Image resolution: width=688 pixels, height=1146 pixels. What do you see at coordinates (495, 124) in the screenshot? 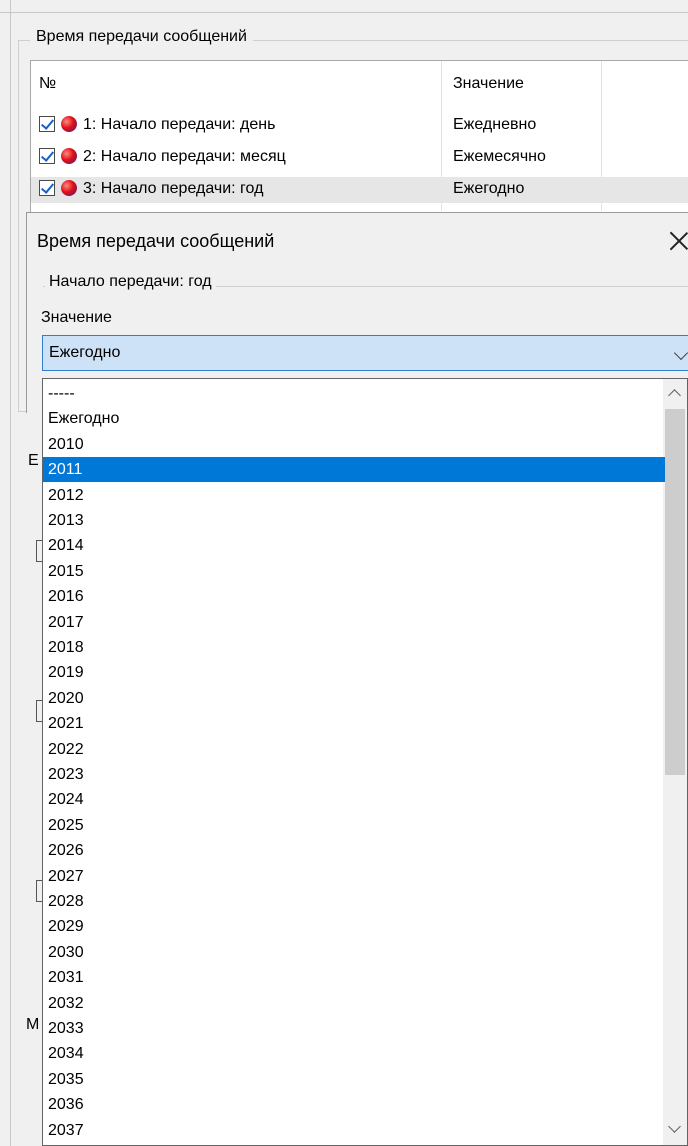
I see `row-value: Ежедневно` at bounding box center [495, 124].